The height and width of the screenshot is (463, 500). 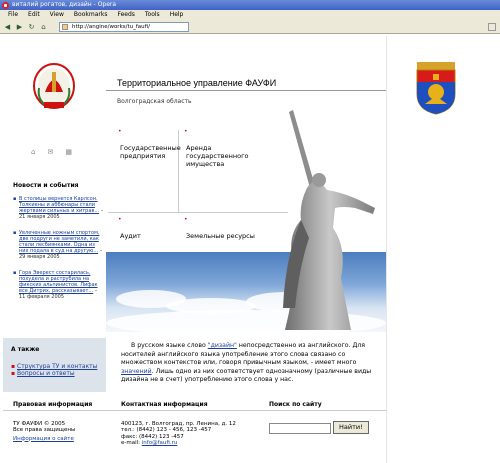 What do you see at coordinates (111, 26) in the screenshot?
I see `address-text: http://angine/works/tu_faufi/` at bounding box center [111, 26].